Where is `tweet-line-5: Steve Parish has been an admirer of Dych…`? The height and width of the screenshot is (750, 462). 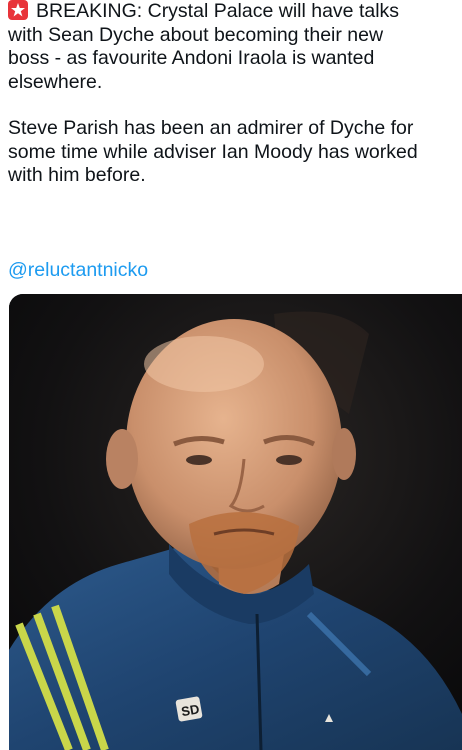 tweet-line-5: Steve Parish has been an admirer of Dych… is located at coordinates (211, 128).